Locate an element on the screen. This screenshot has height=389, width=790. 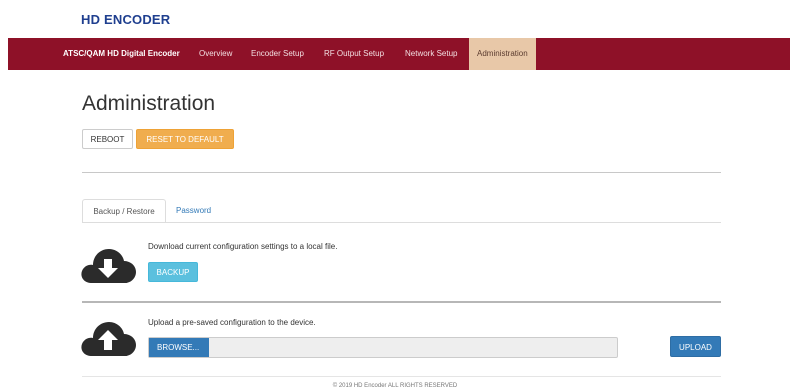
page-title: Administration is located at coordinates (149, 103).